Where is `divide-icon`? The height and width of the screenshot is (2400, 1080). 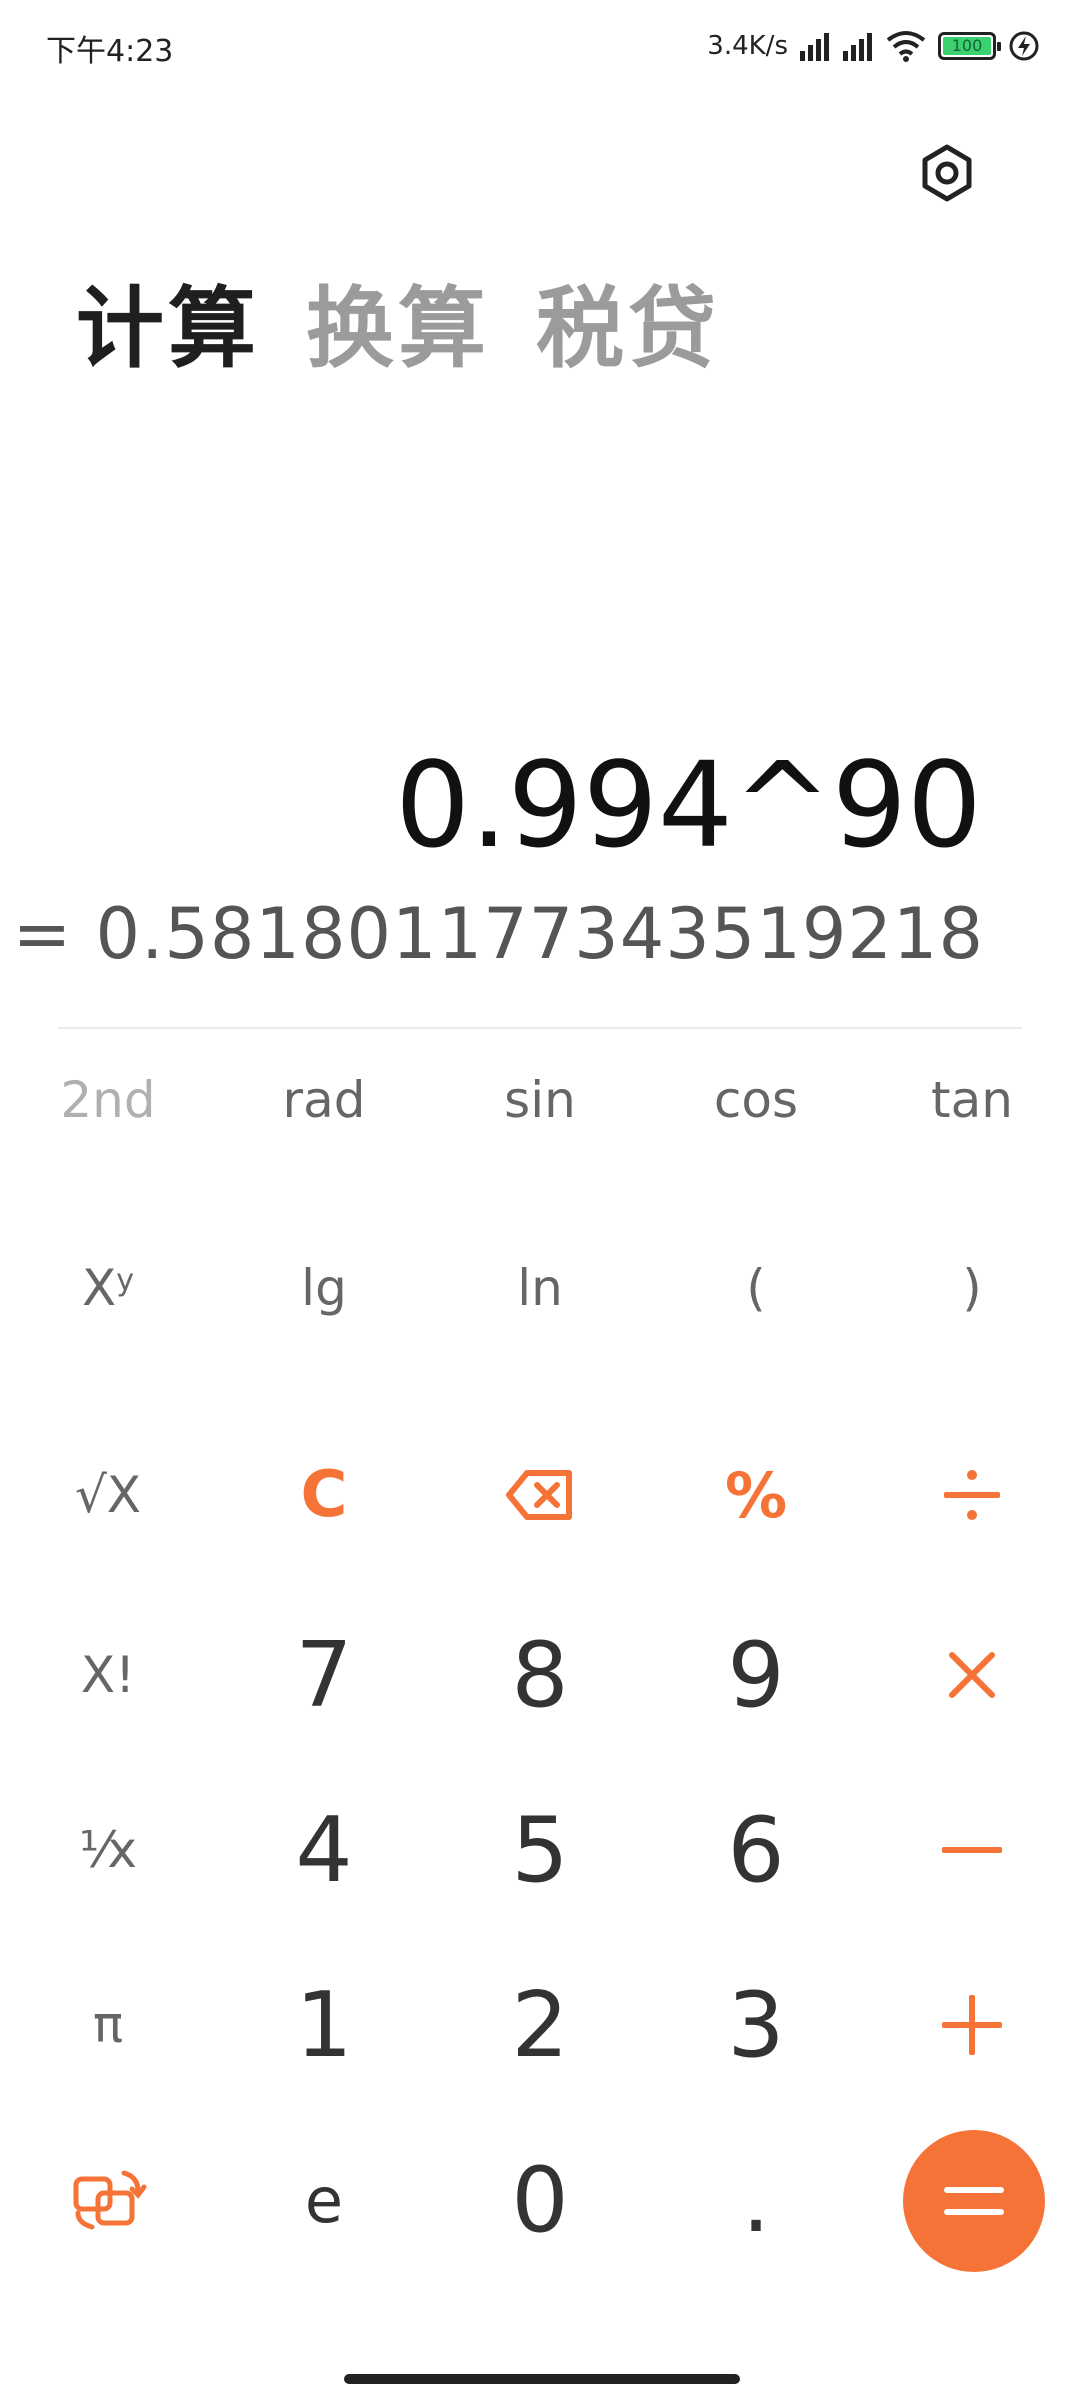 divide-icon is located at coordinates (972, 1495).